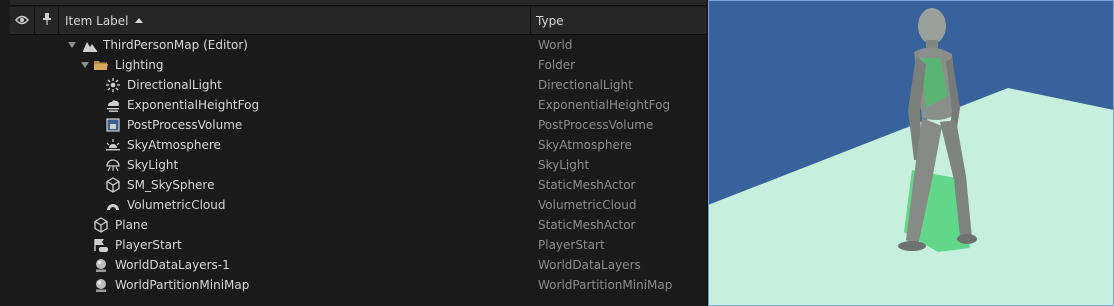 This screenshot has height=306, width=1114. What do you see at coordinates (113, 165) in the screenshot?
I see `sky-light-icon` at bounding box center [113, 165].